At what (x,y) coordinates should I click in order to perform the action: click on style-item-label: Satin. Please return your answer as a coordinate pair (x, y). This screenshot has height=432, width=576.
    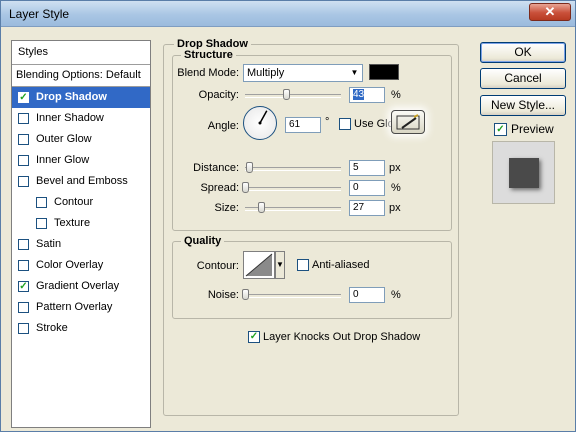
    Looking at the image, I should click on (49, 244).